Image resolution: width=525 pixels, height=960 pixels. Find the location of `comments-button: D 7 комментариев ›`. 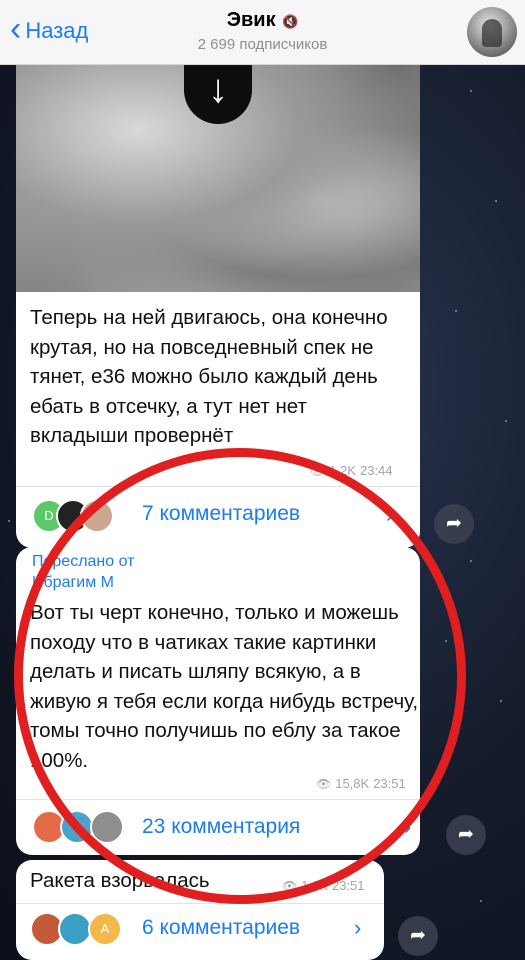

comments-button: D 7 комментариев › is located at coordinates (218, 516).